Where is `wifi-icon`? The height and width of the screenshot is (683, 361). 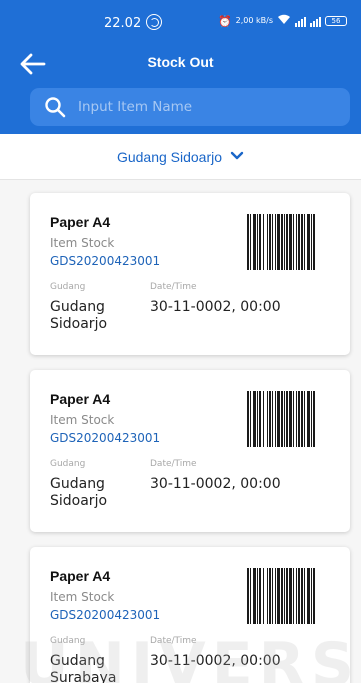 wifi-icon is located at coordinates (284, 21).